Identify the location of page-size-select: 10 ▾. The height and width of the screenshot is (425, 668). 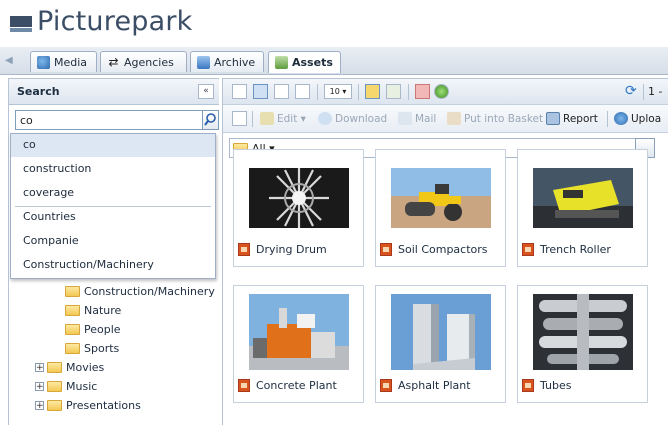
(338, 91).